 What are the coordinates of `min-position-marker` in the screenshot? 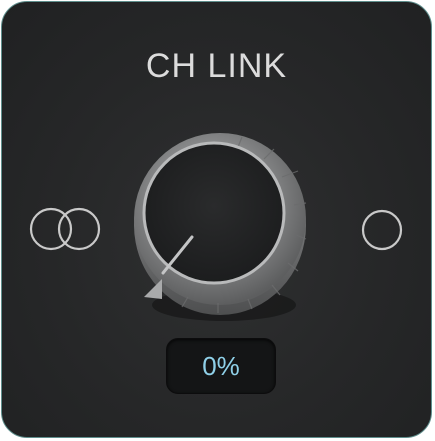 It's located at (153, 289).